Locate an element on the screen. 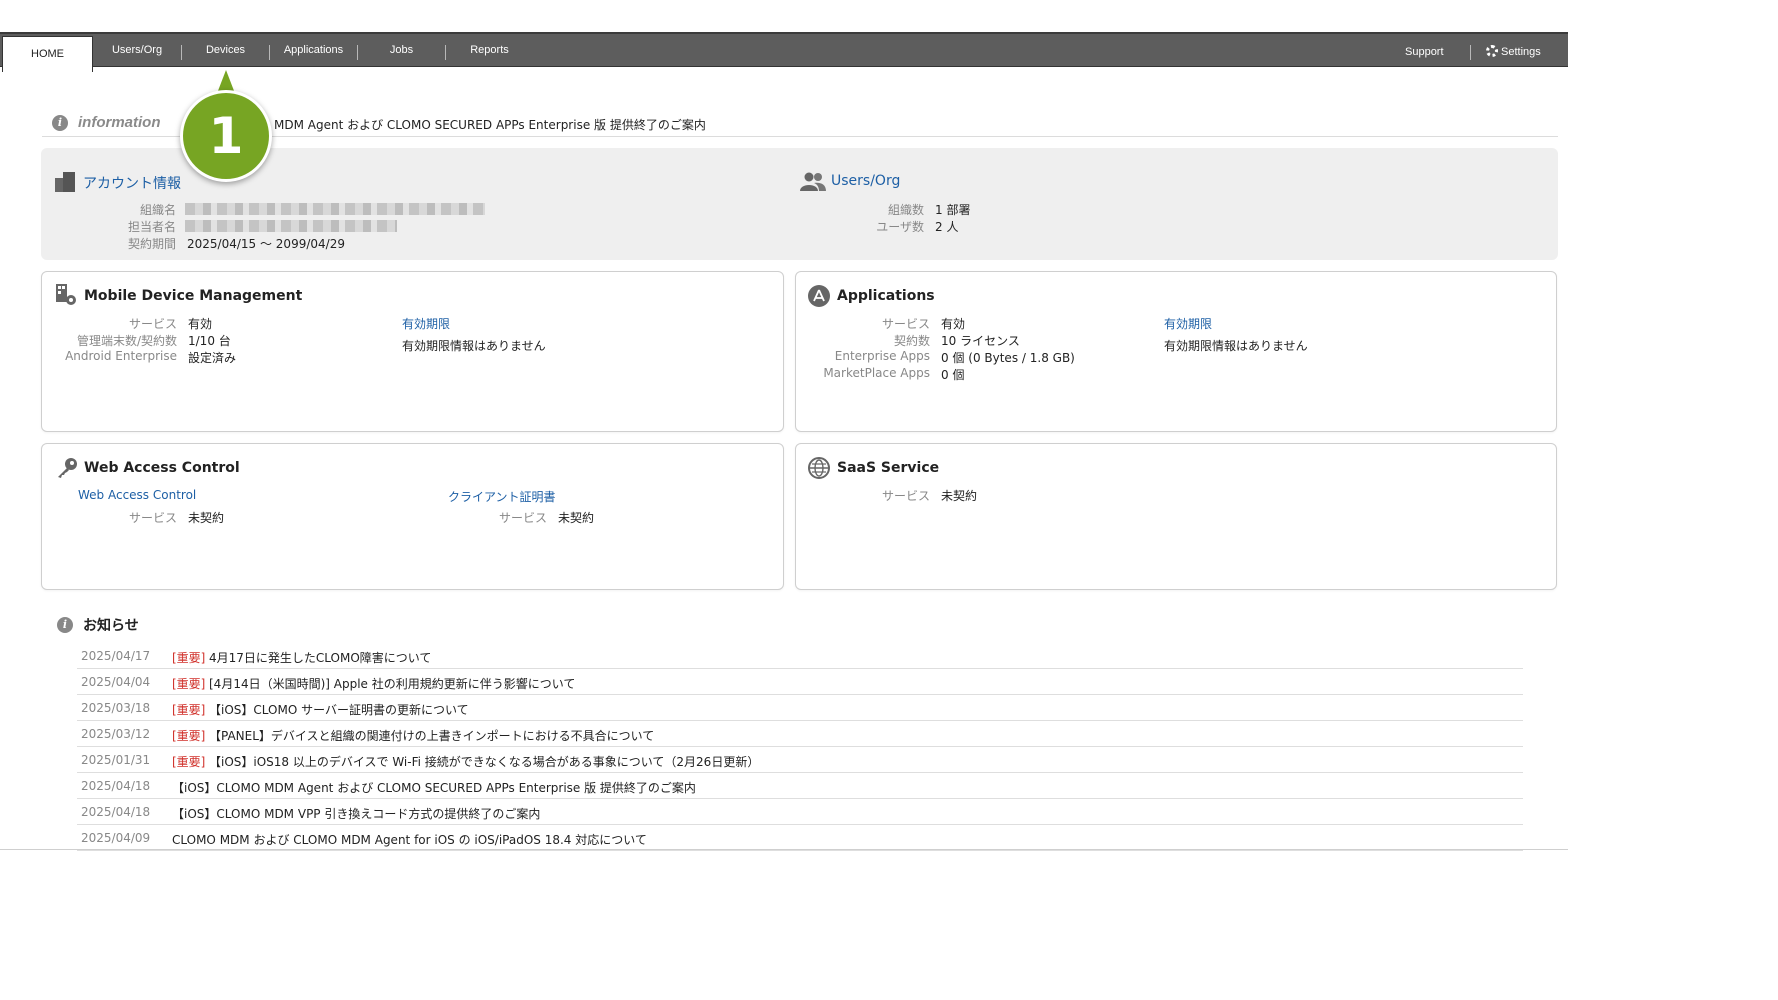 The image size is (1778, 1000). device-gear-icon is located at coordinates (66, 294).